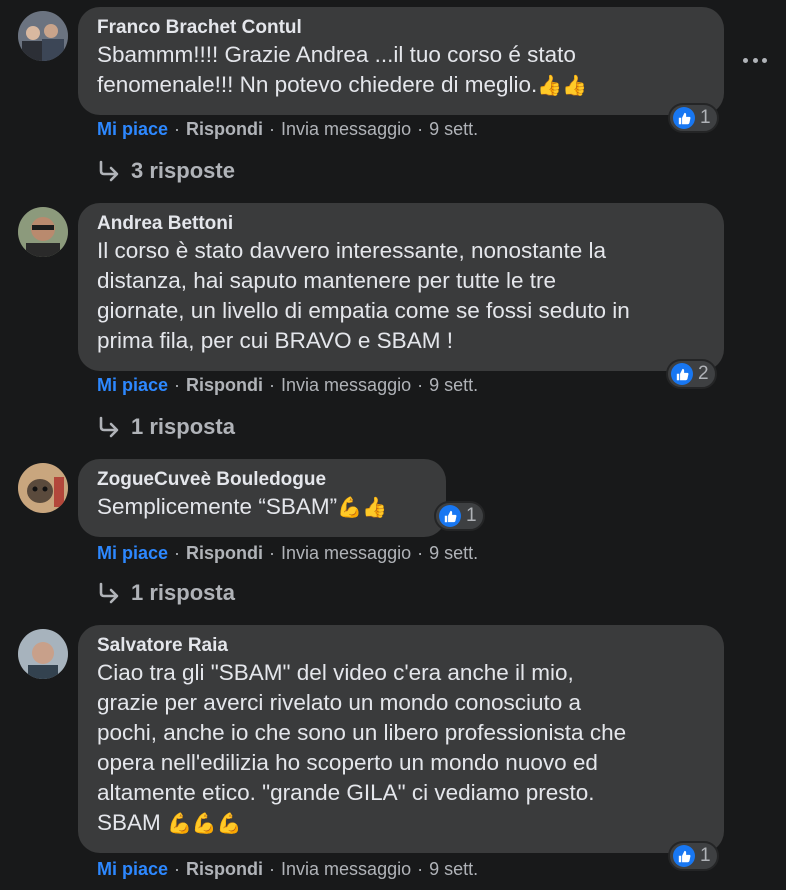 The image size is (786, 890). Describe the element at coordinates (400, 28) in the screenshot. I see `comment-author: Franco Brachet Contul` at that location.